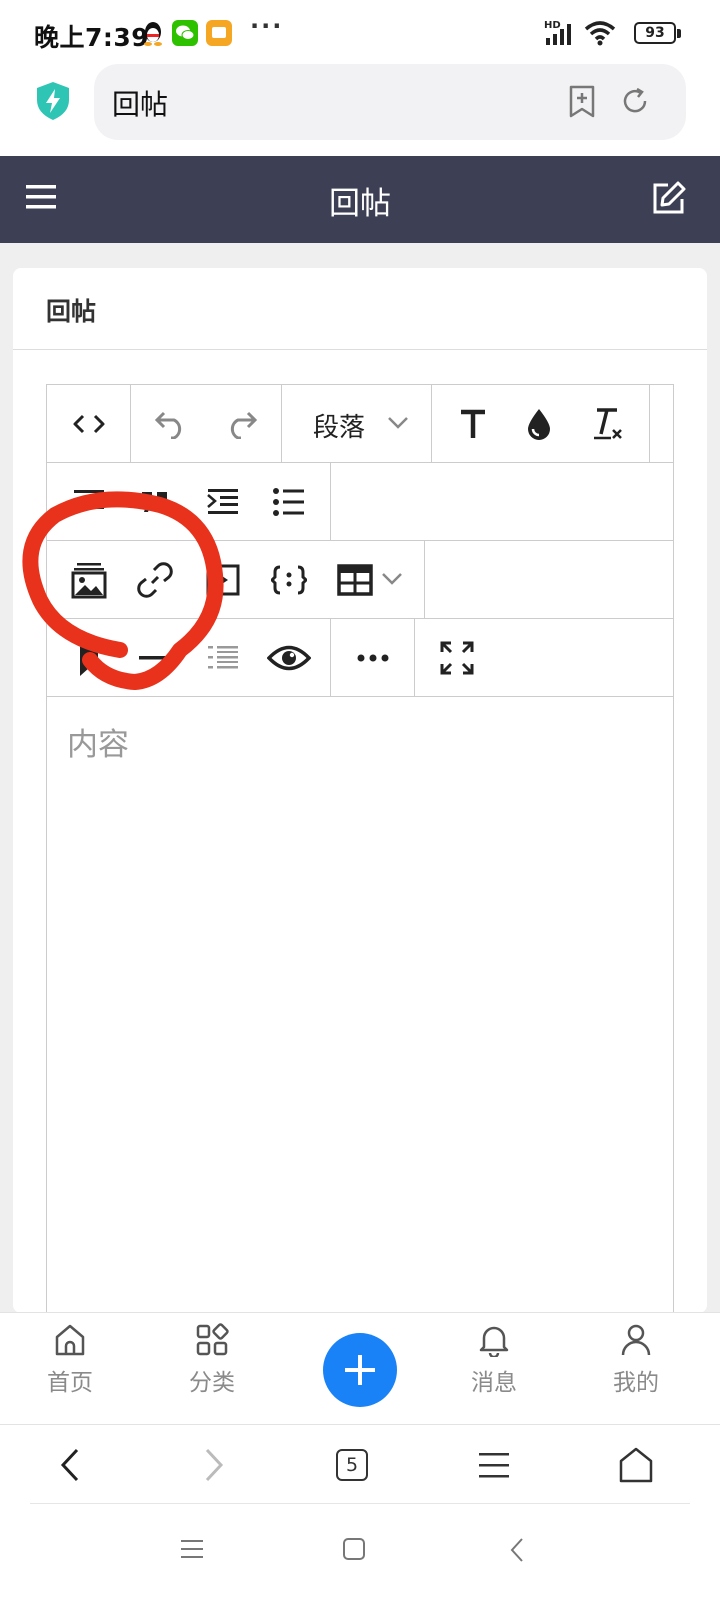 This screenshot has width=720, height=1600. What do you see at coordinates (494, 1380) in the screenshot?
I see `nav-messages-label: 消息` at bounding box center [494, 1380].